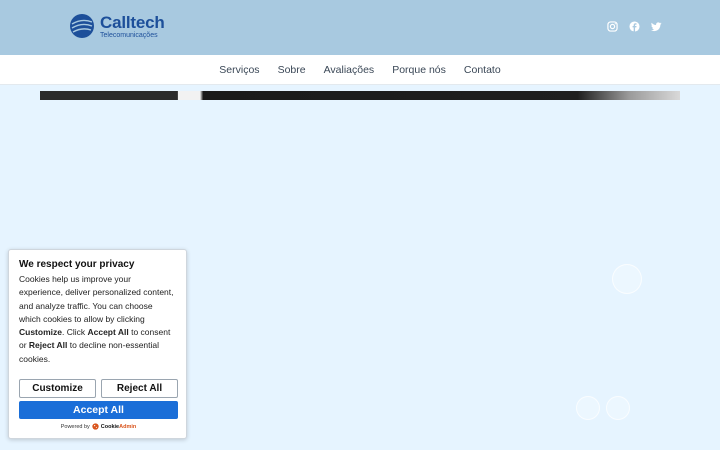  What do you see at coordinates (239, 70) in the screenshot?
I see `nav-item-servicos: Serviços` at bounding box center [239, 70].